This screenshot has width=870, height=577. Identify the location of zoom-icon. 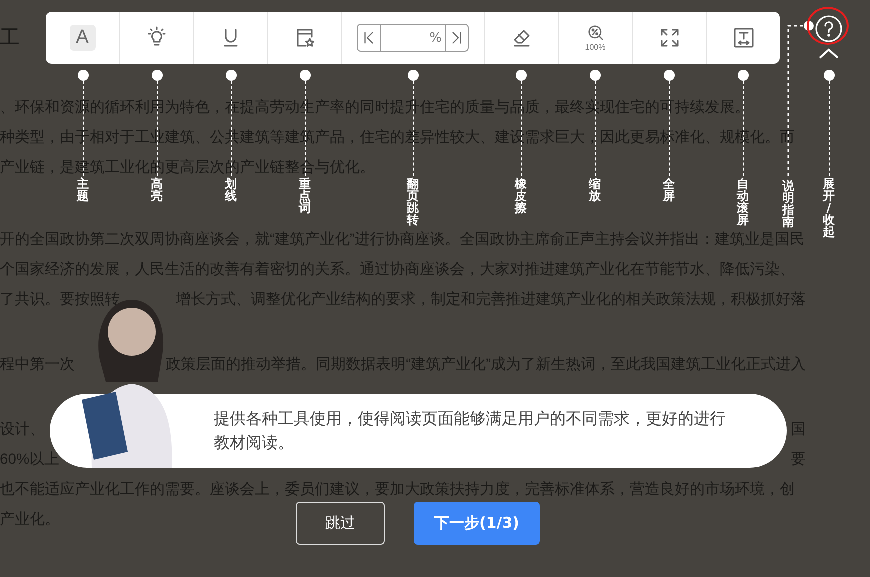
(596, 33).